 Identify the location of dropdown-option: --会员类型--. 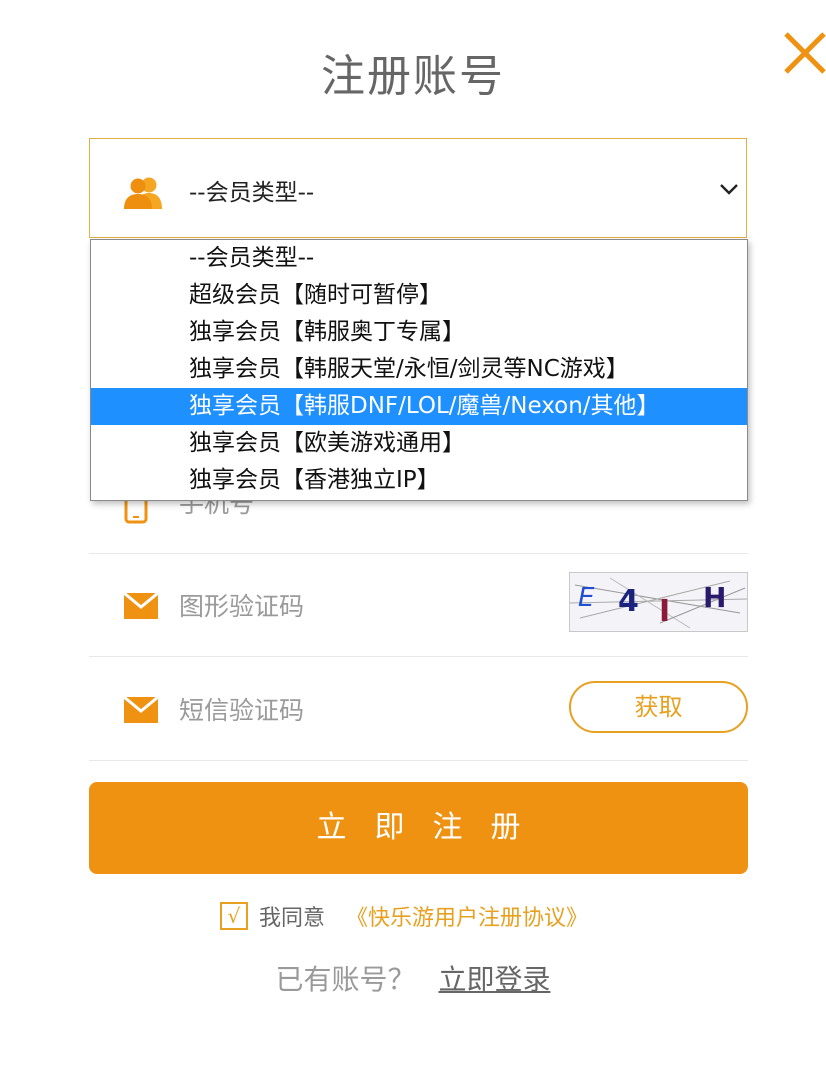
(419, 258).